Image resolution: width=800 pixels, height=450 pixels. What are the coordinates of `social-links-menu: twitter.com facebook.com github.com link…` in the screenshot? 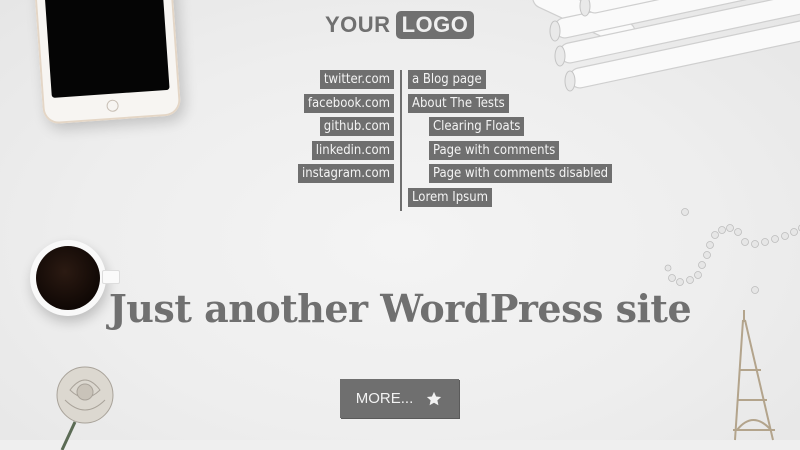 It's located at (346, 129).